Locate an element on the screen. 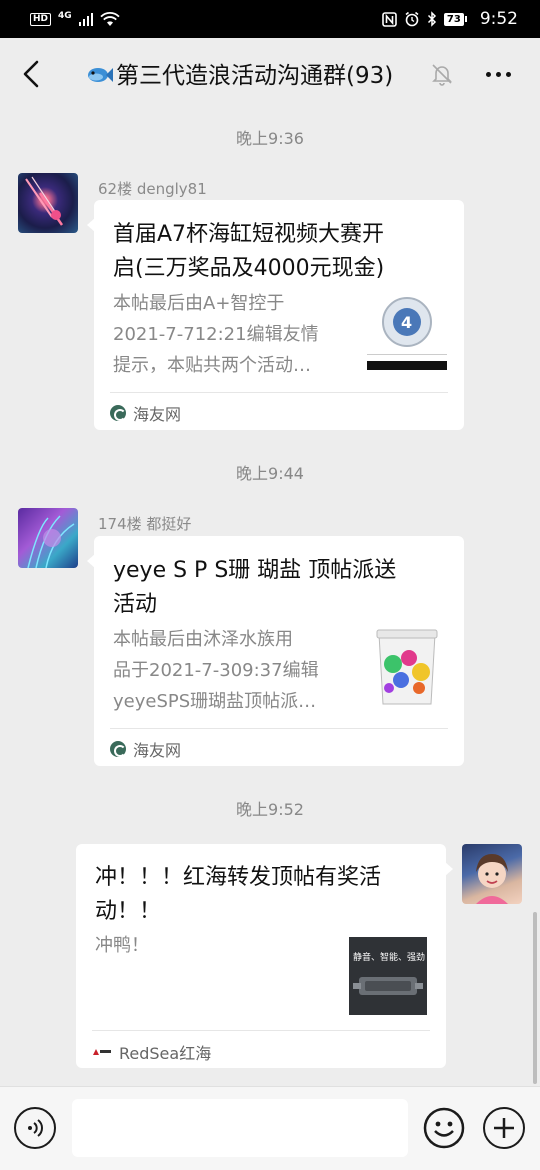 This screenshot has height=1170, width=540. alarm-icon is located at coordinates (412, 19).